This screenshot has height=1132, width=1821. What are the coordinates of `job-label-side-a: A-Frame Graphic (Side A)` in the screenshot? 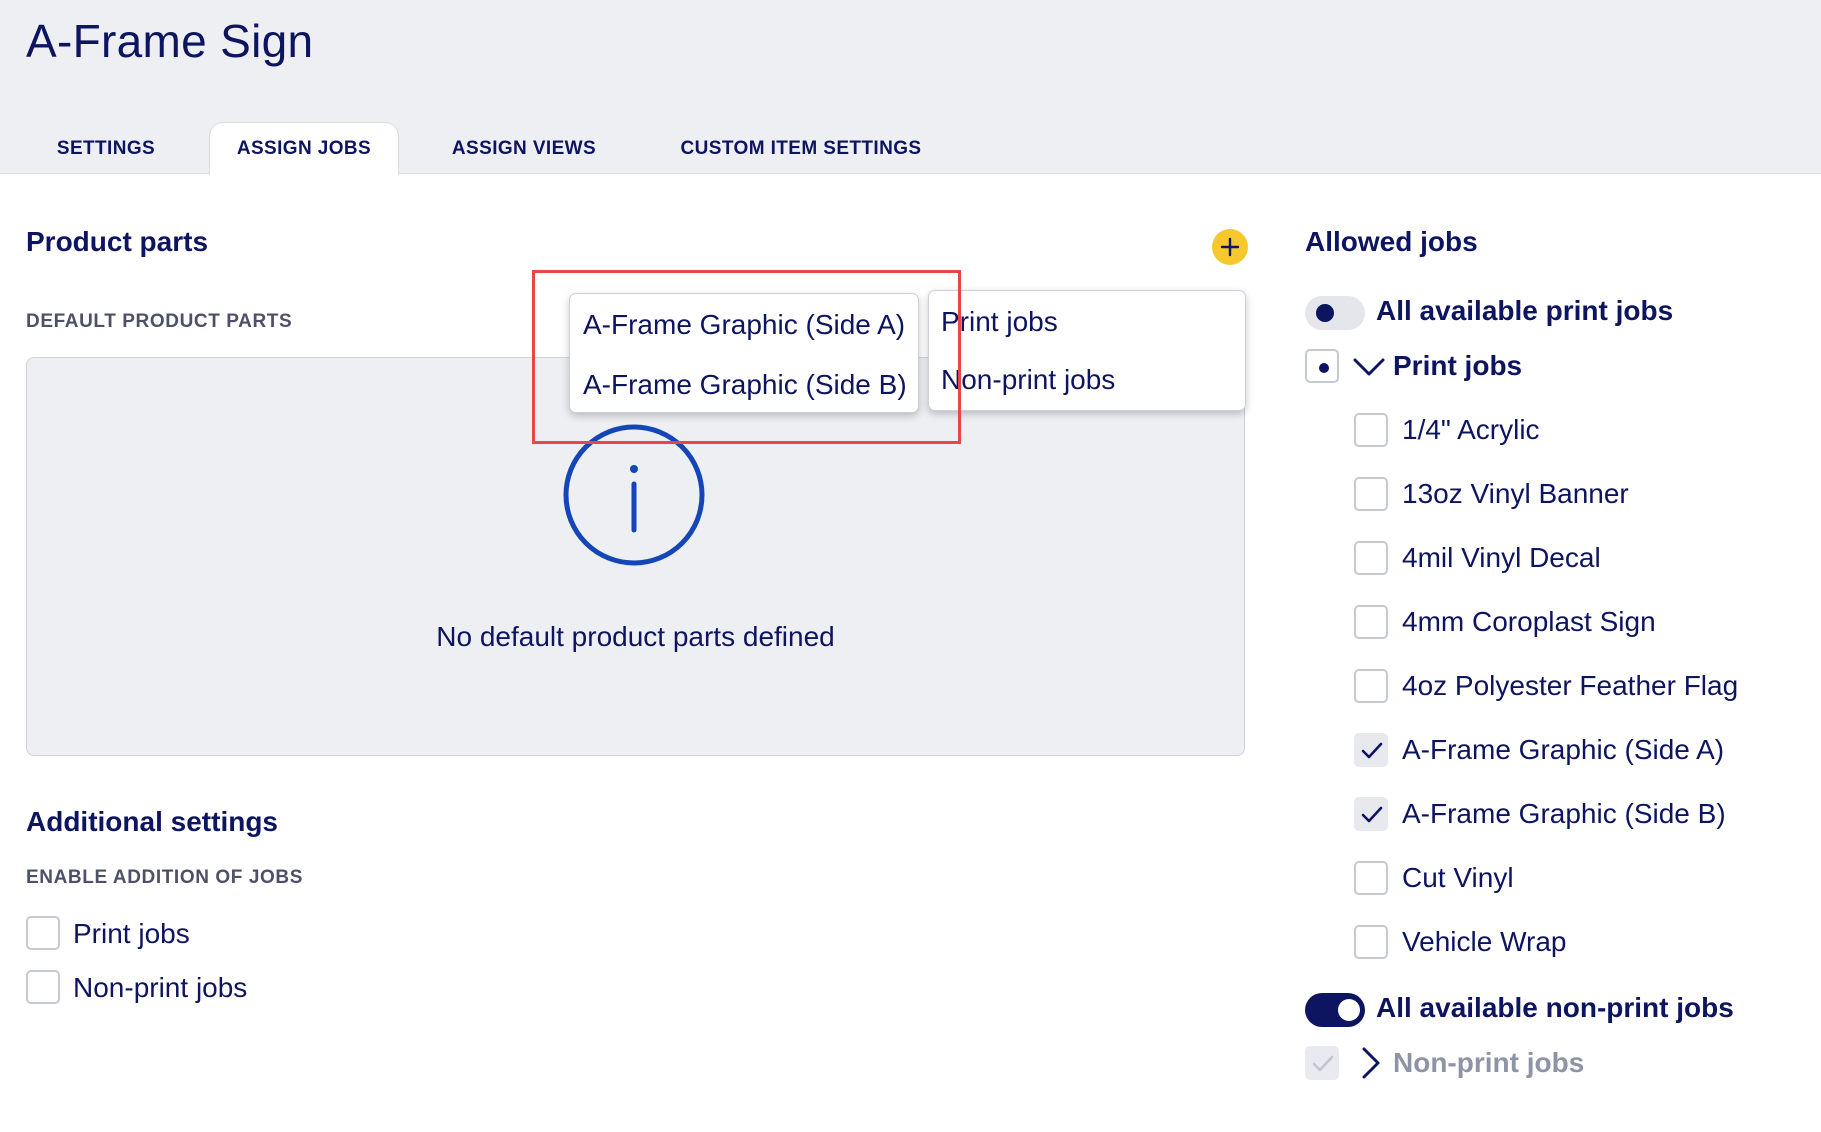 It's located at (1563, 749).